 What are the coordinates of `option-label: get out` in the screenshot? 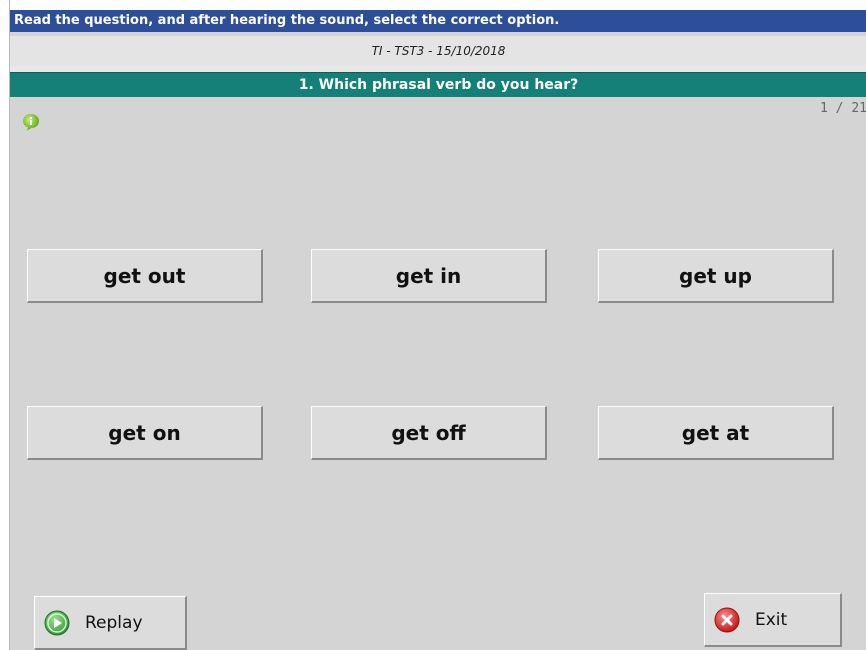 It's located at (144, 275).